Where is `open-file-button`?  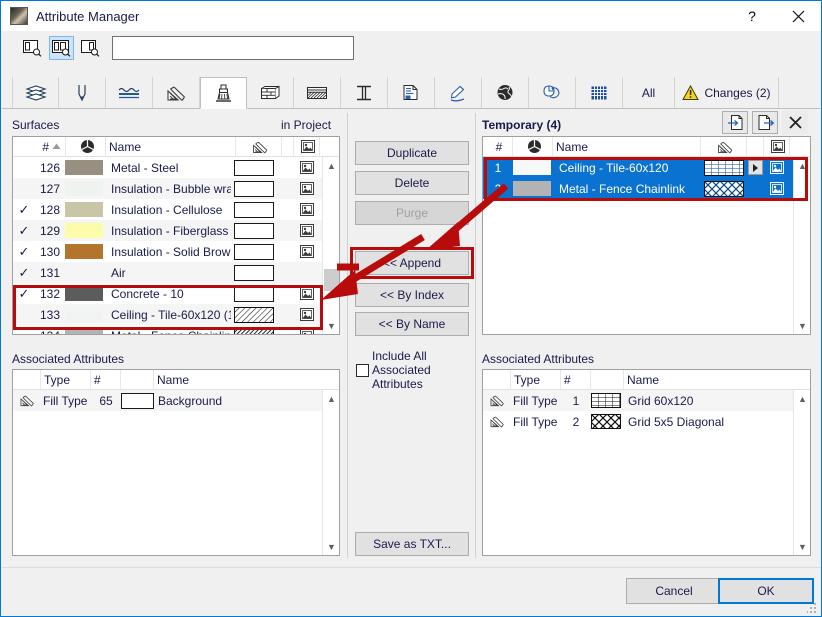 open-file-button is located at coordinates (735, 122).